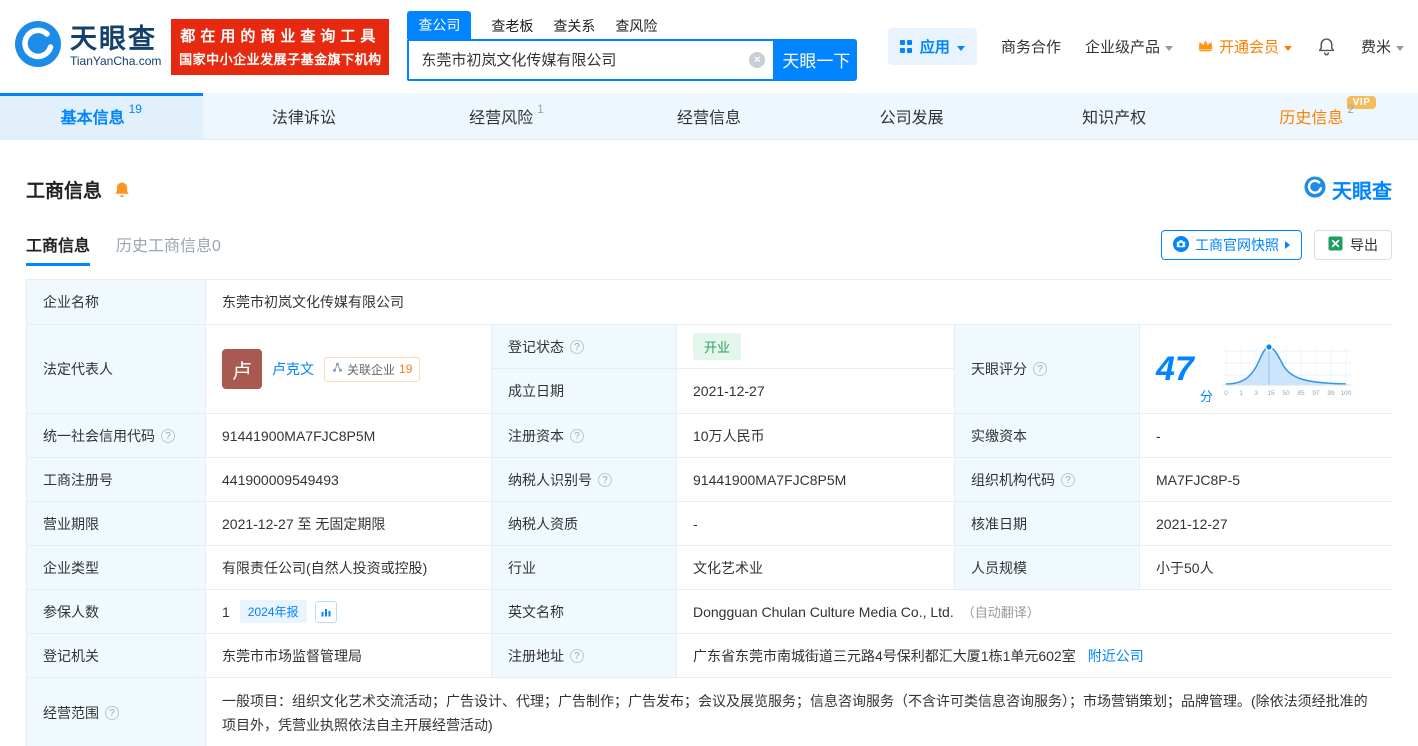 The height and width of the screenshot is (746, 1418). I want to click on tab-operating-info: 经营信息, so click(709, 116).